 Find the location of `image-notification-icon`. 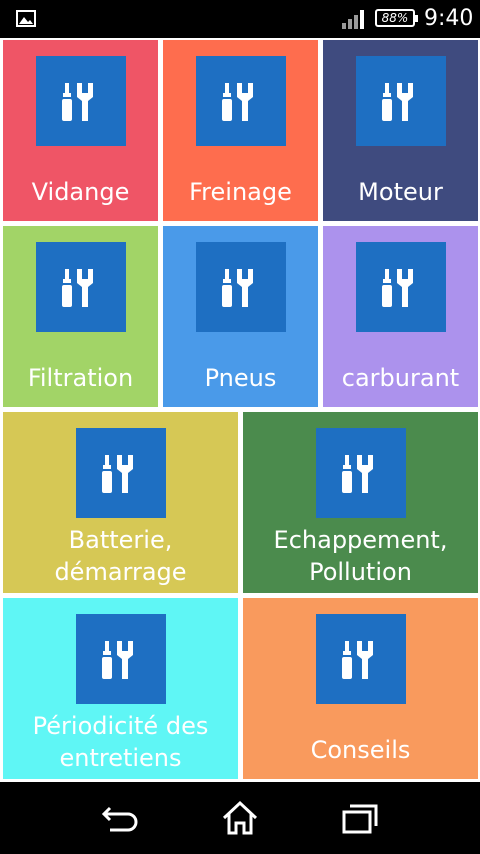

image-notification-icon is located at coordinates (26, 18).